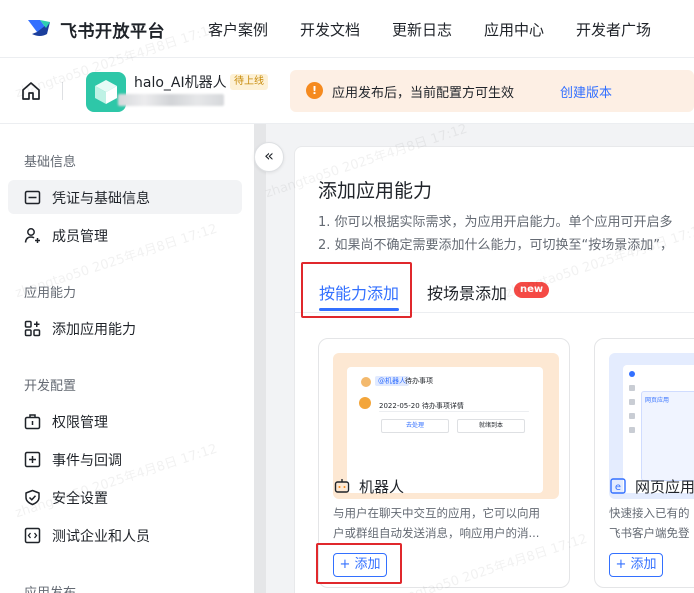 This screenshot has width=694, height=593. What do you see at coordinates (467, 292) in the screenshot?
I see `tab-by-scenario: 按场景添加` at bounding box center [467, 292].